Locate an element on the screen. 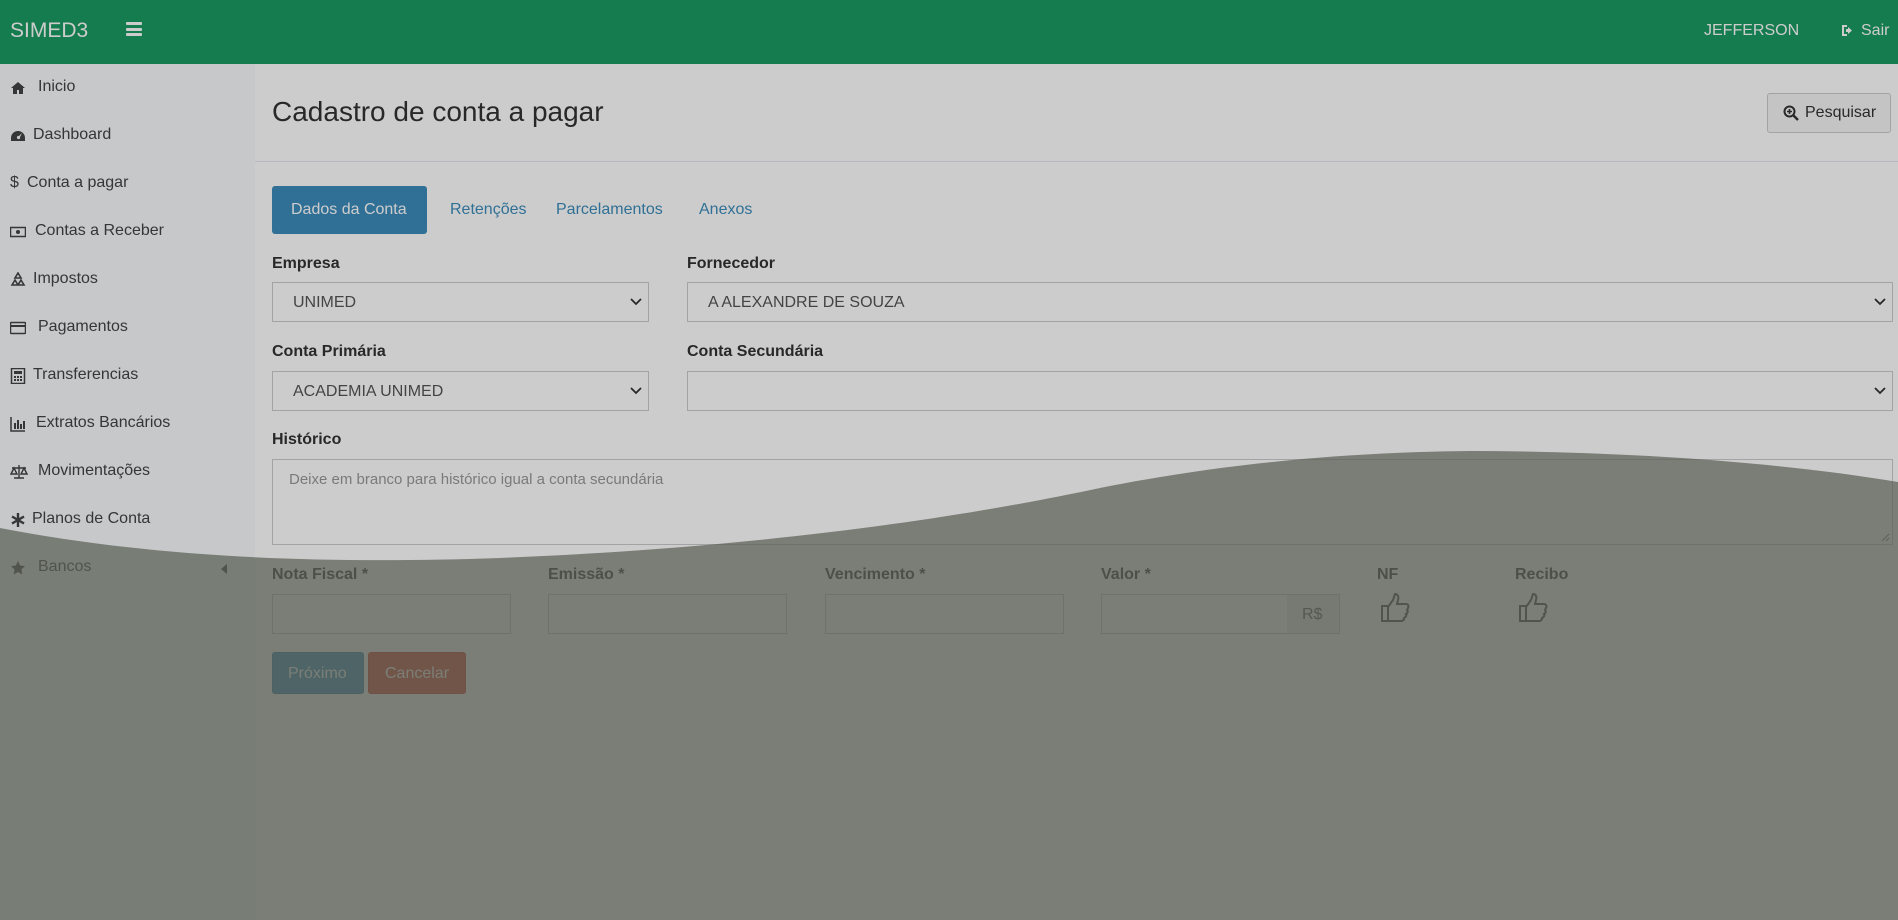 Image resolution: width=1898 pixels, height=920 pixels. sidebar-item-extratos-bancarios: Extratos Bancários is located at coordinates (127, 424).